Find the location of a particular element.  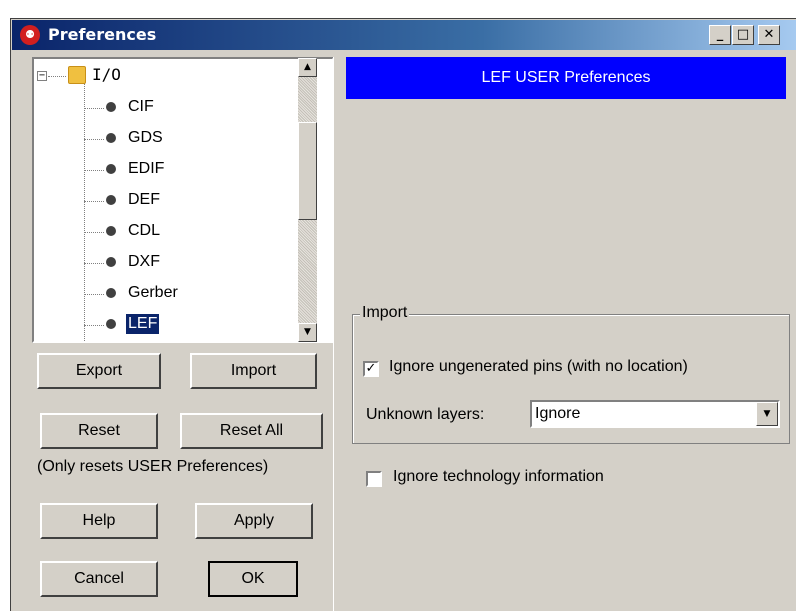

tree-item-gerber: Gerber is located at coordinates (164, 294).